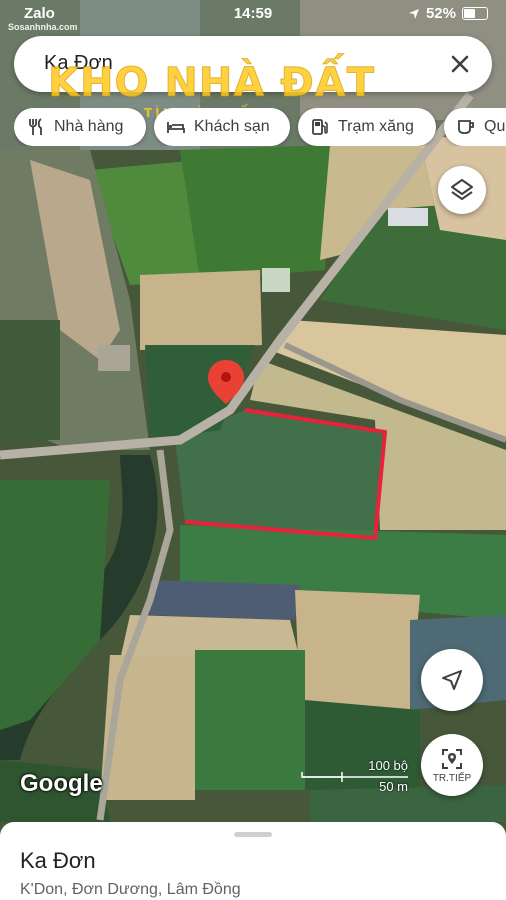  I want to click on map-scale: 100 bộ 50 m, so click(356, 778).